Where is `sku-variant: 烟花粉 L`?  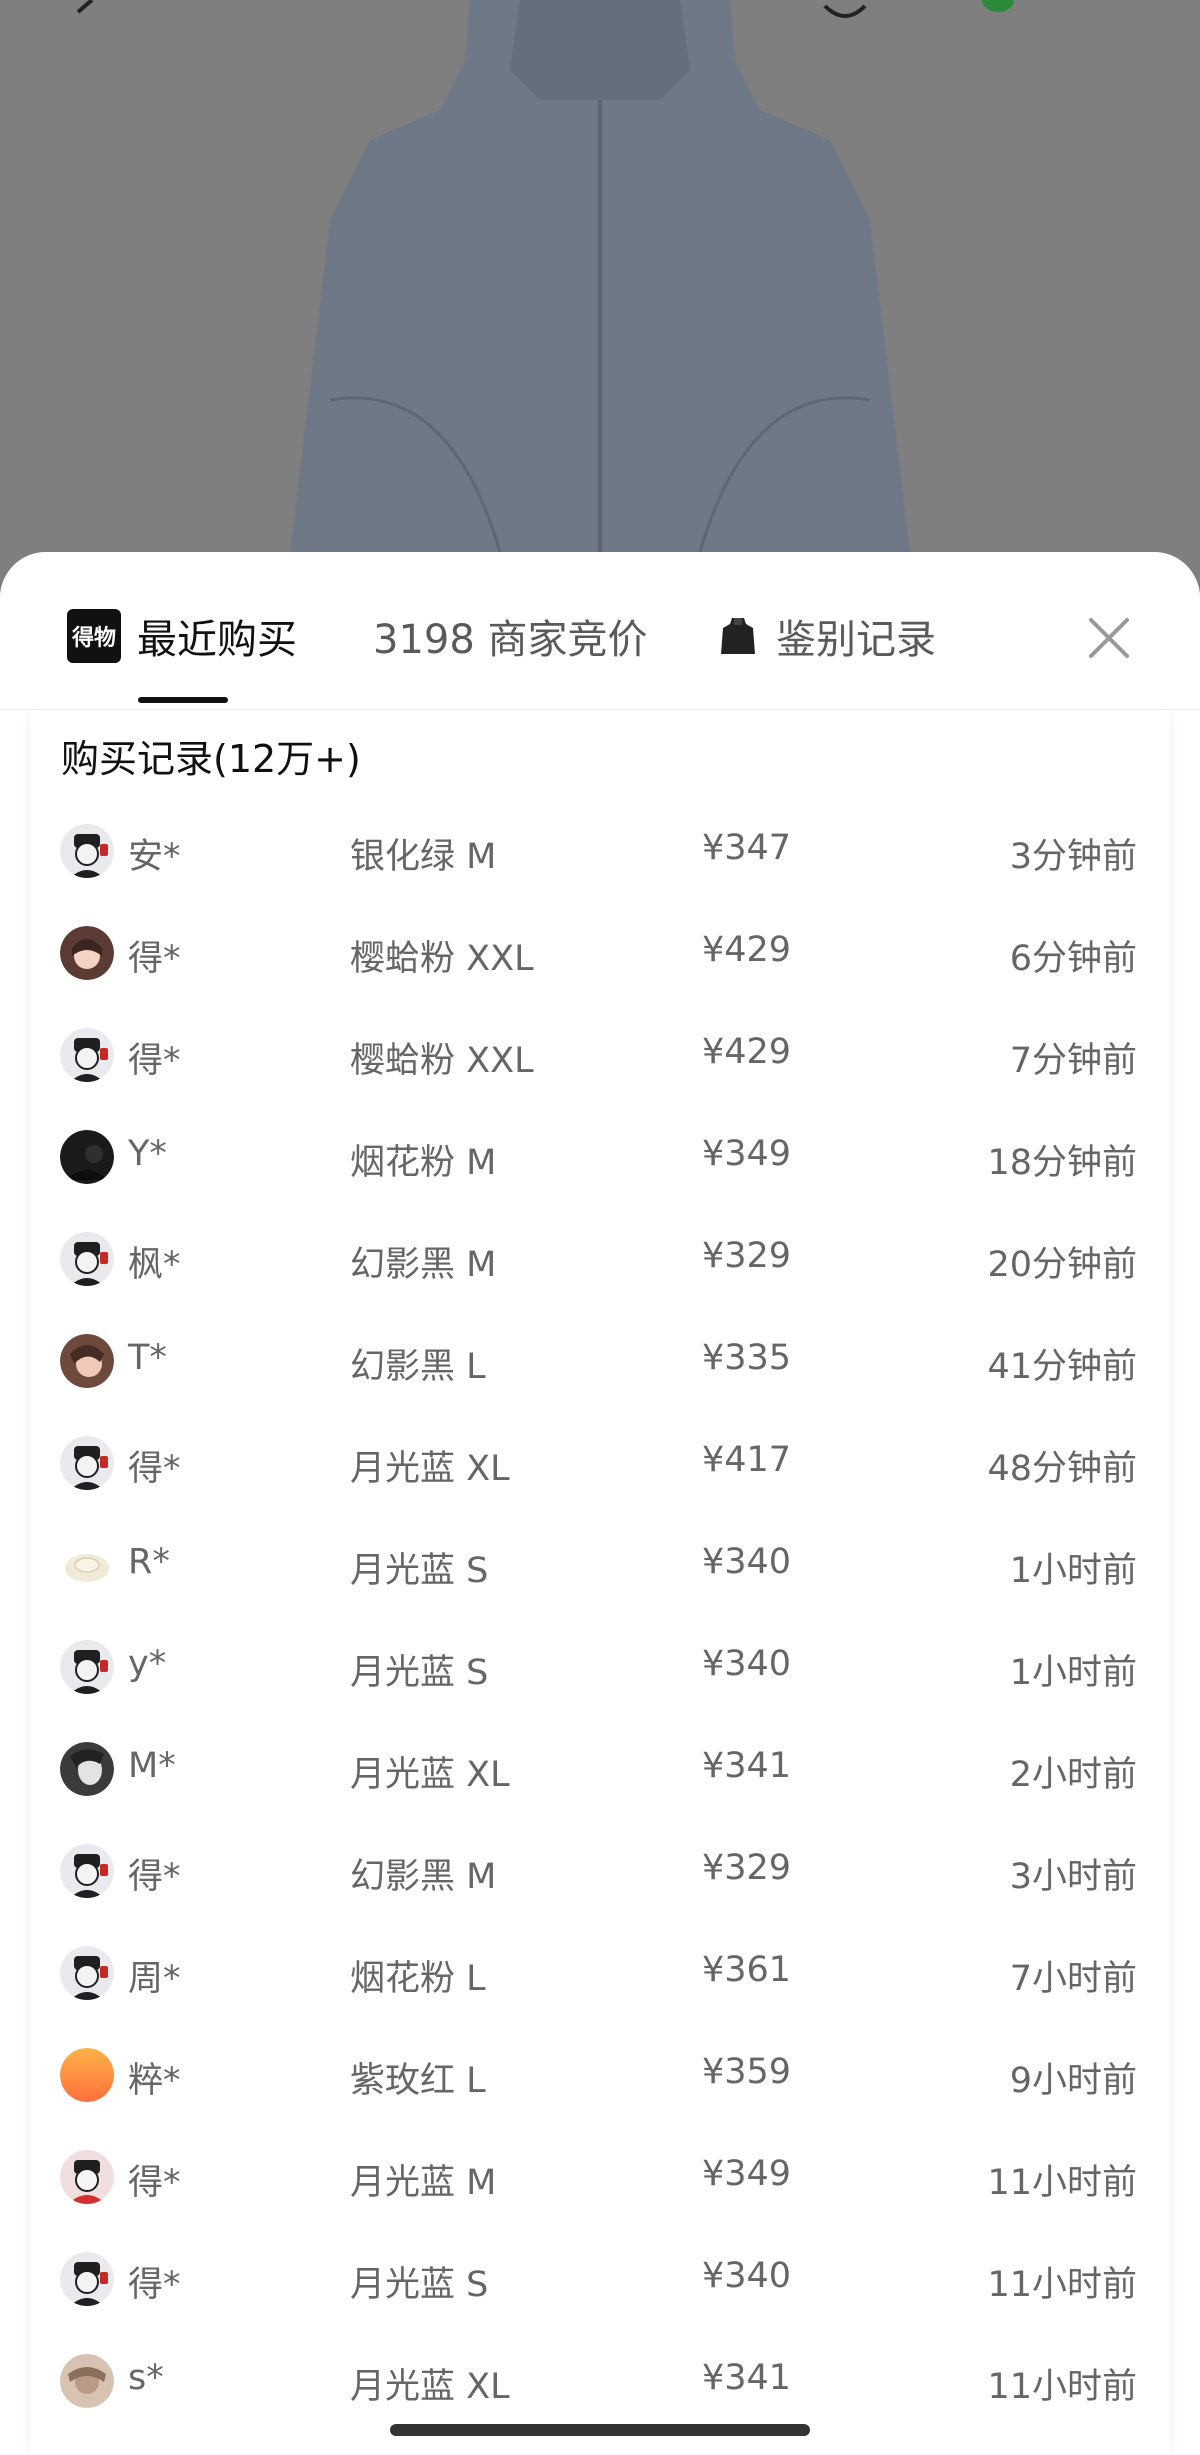
sku-variant: 烟花粉 L is located at coordinates (418, 1979).